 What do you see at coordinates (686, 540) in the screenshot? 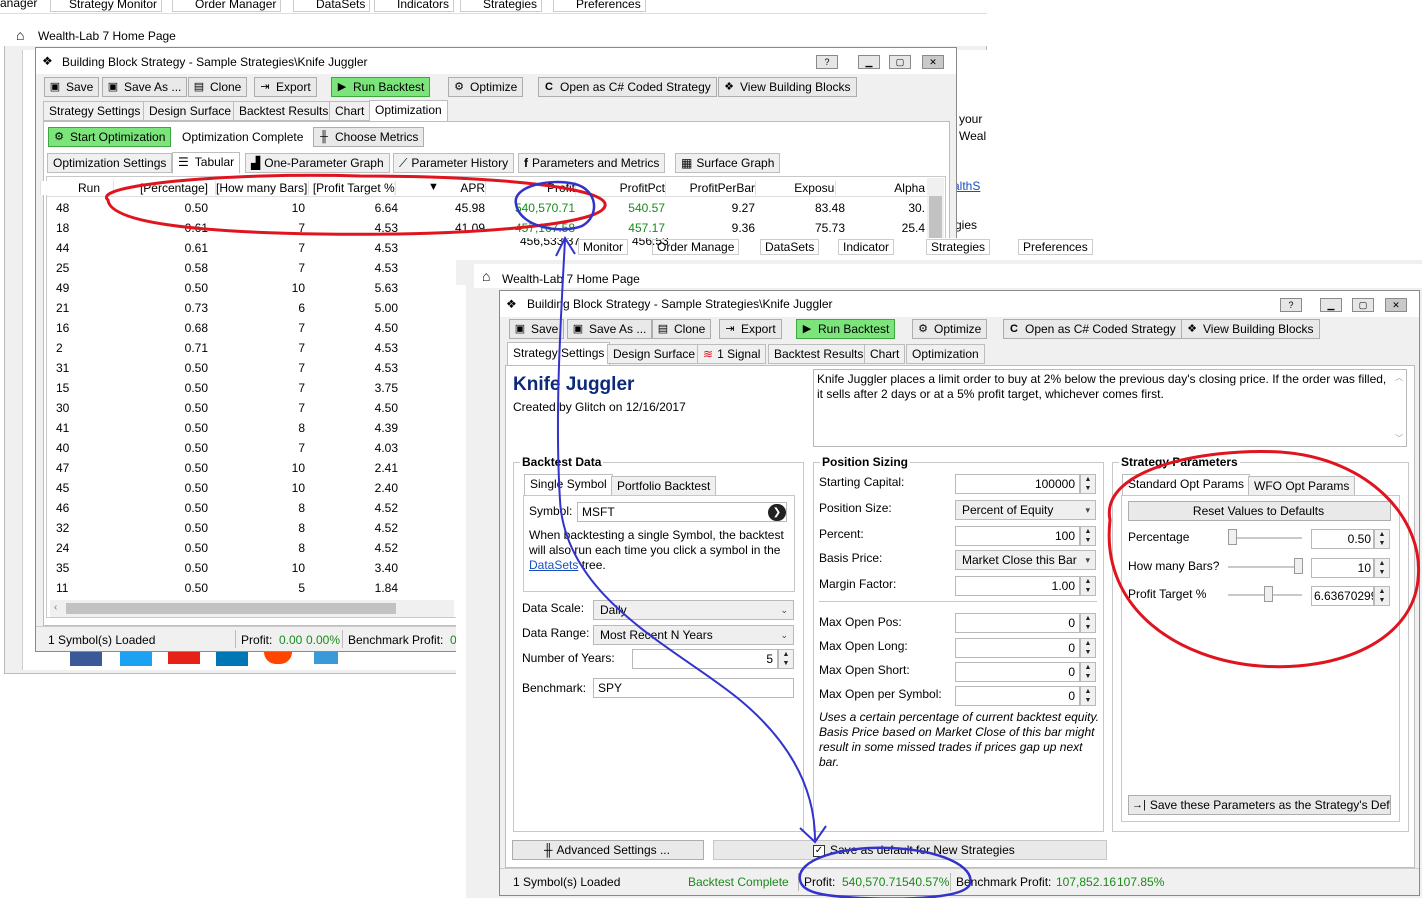
I see `blue-connector-arrow` at bounding box center [686, 540].